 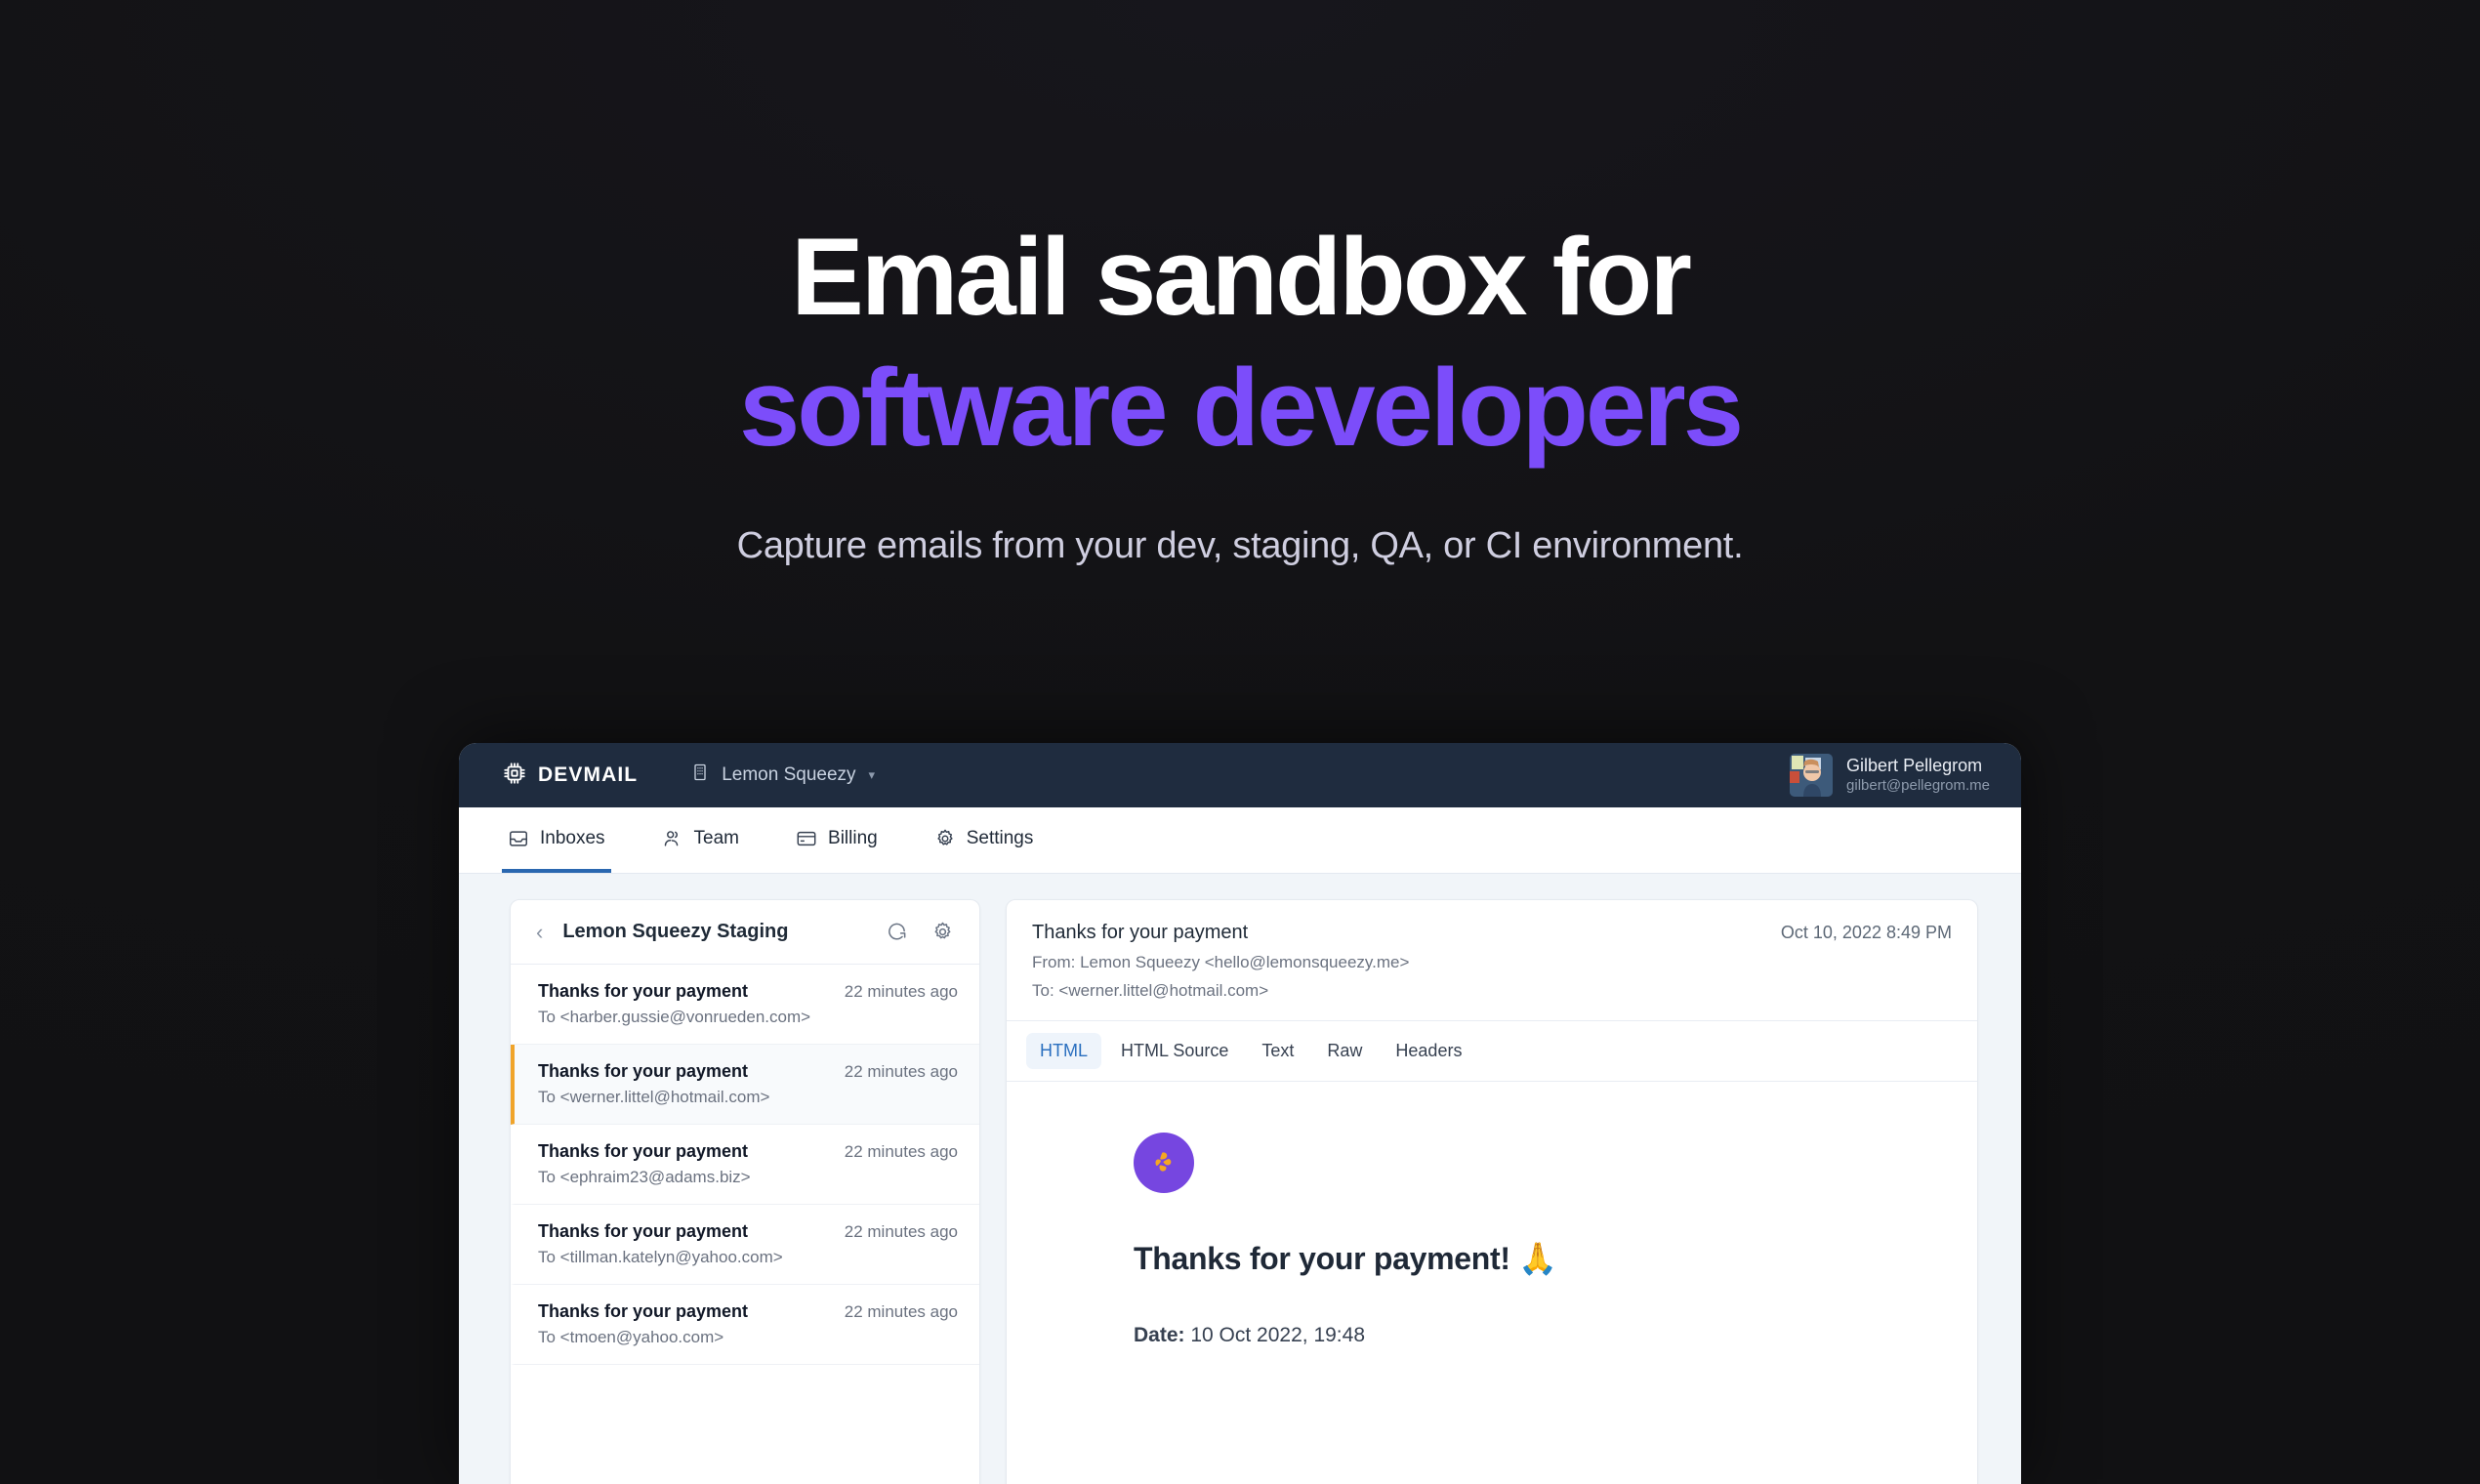 What do you see at coordinates (943, 932) in the screenshot?
I see `inbox-settings-gear-icon` at bounding box center [943, 932].